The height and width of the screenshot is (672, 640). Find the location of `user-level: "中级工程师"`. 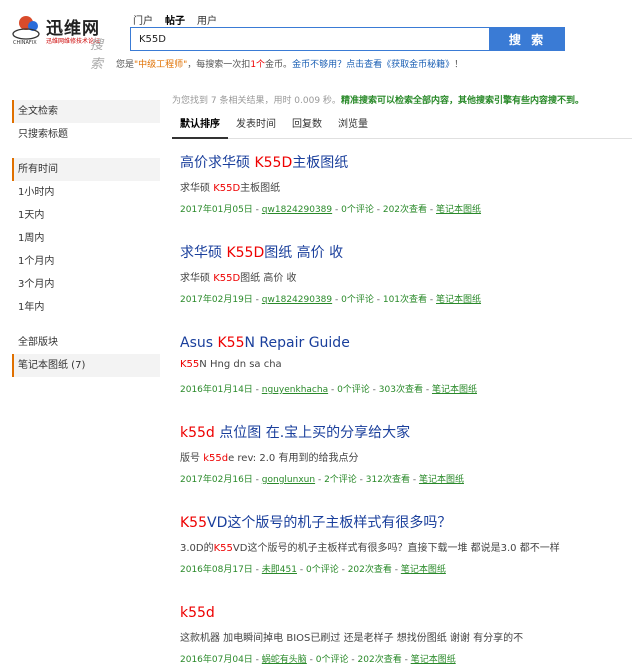

user-level: "中级工程师" is located at coordinates (161, 65).